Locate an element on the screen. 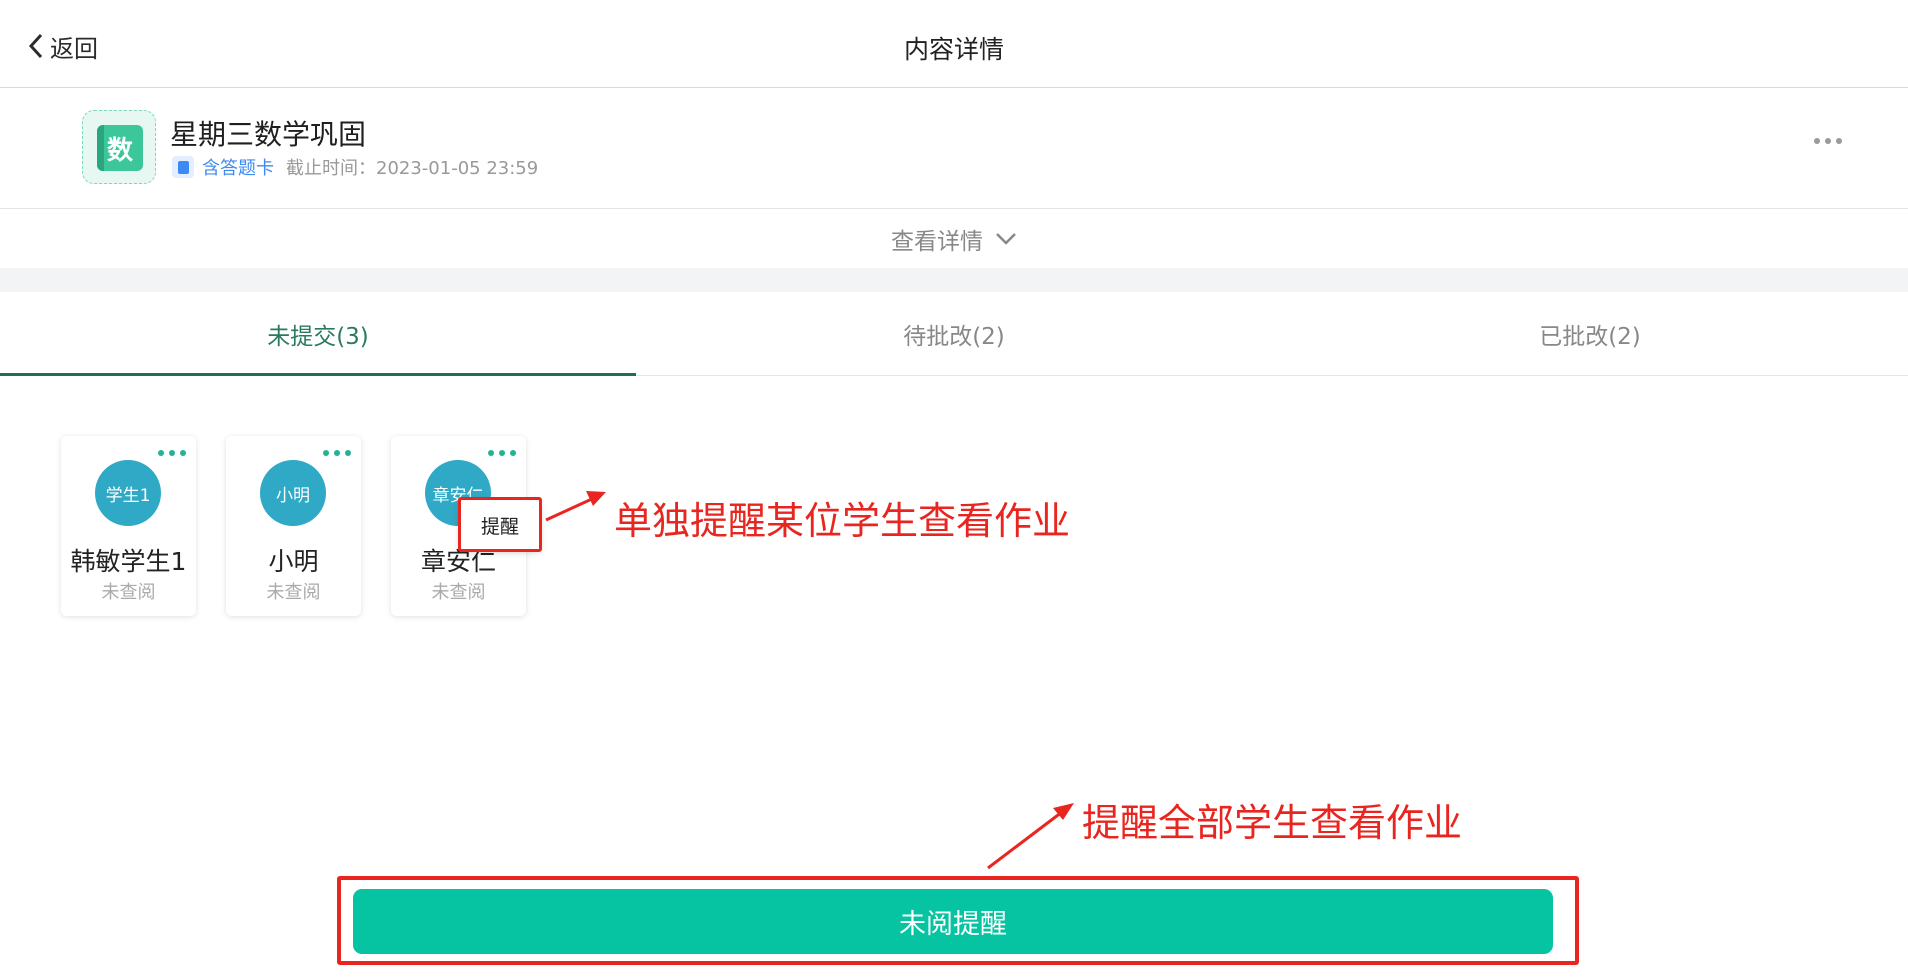 The height and width of the screenshot is (980, 1908). tab-not-submitted: 未提交(3) is located at coordinates (318, 334).